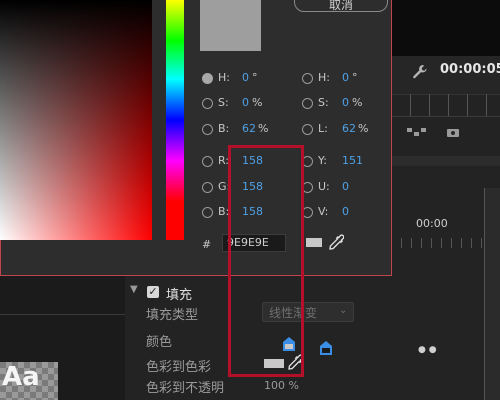  I want to click on radio-hsb-s, so click(207, 103).